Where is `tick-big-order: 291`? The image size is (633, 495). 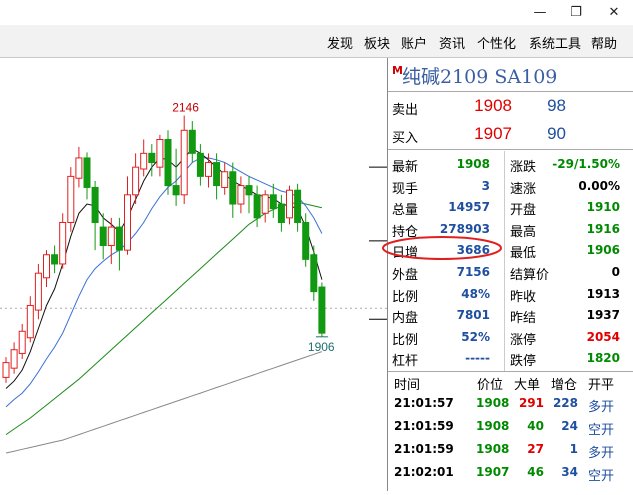
tick-big-order: 291 is located at coordinates (531, 403).